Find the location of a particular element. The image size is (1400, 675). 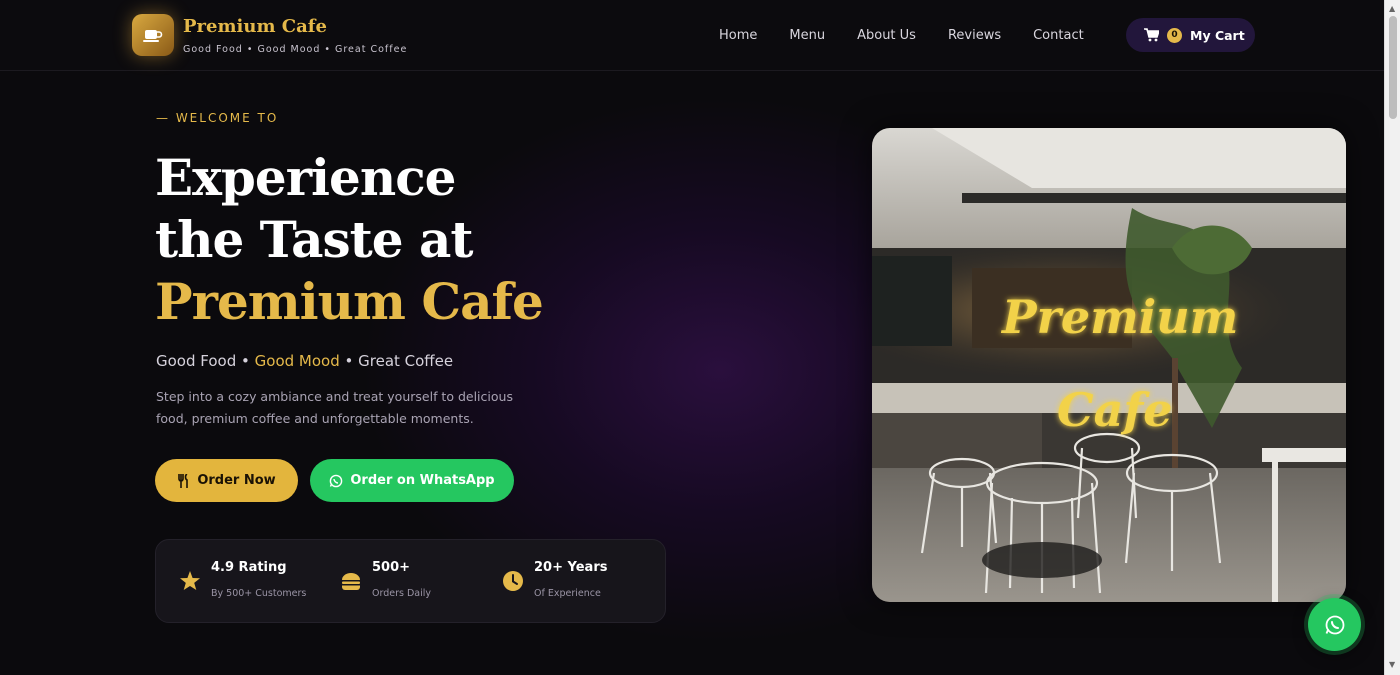

stat-orders-sub: Orders Daily is located at coordinates (402, 593).